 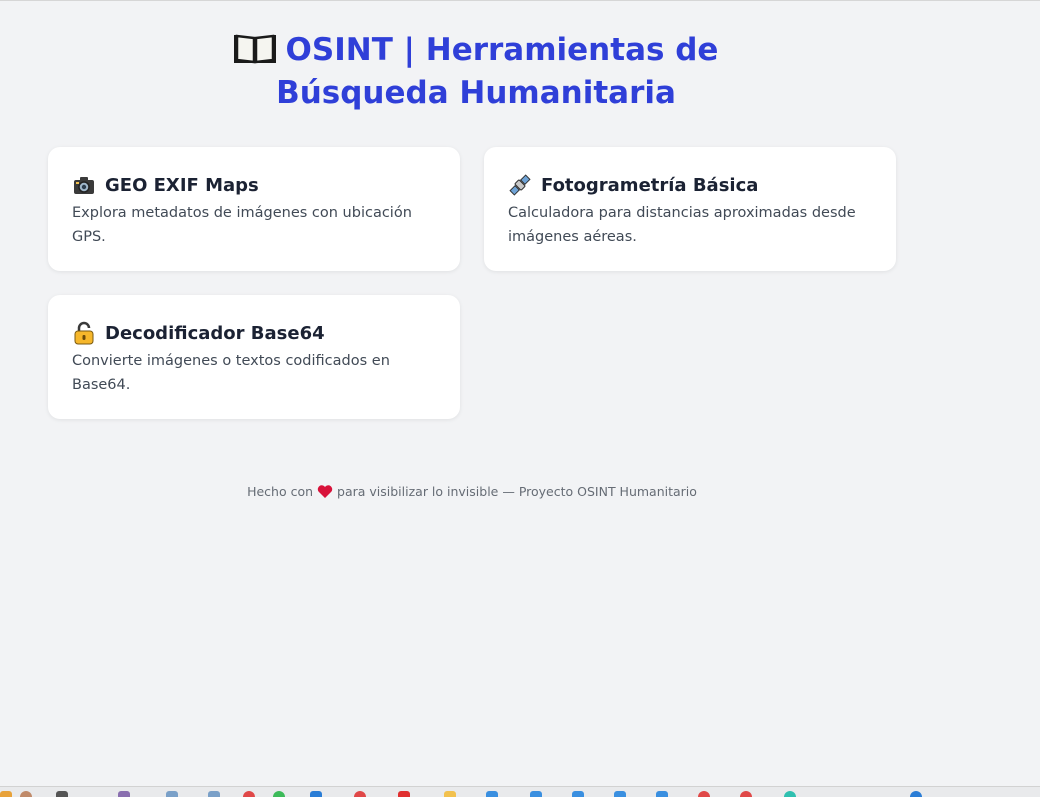 What do you see at coordinates (650, 185) in the screenshot?
I see `tool-card-title: Fotogrametría Básica` at bounding box center [650, 185].